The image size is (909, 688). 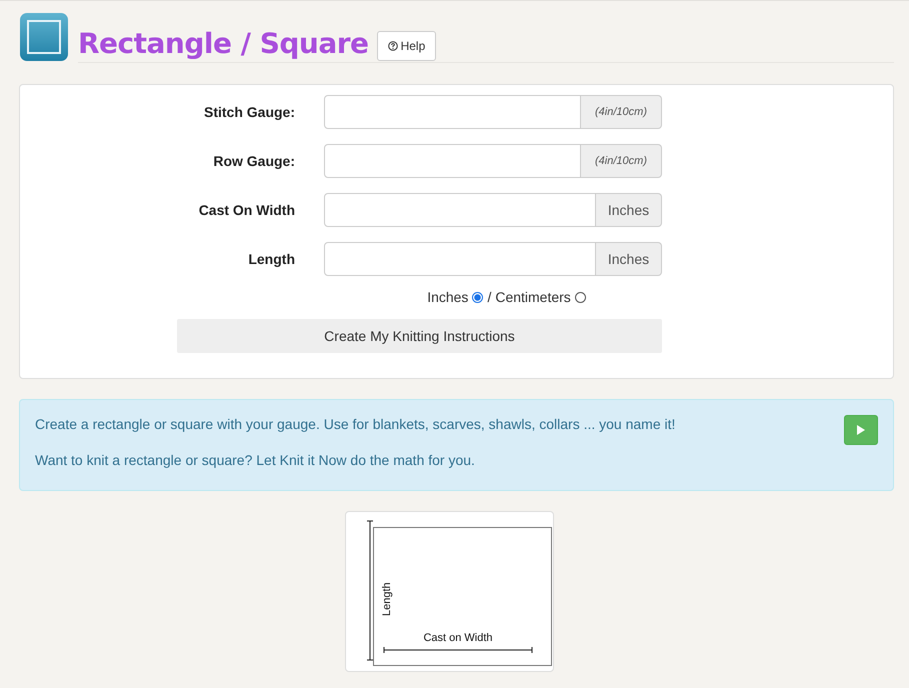 I want to click on length-label: Length, so click(x=387, y=599).